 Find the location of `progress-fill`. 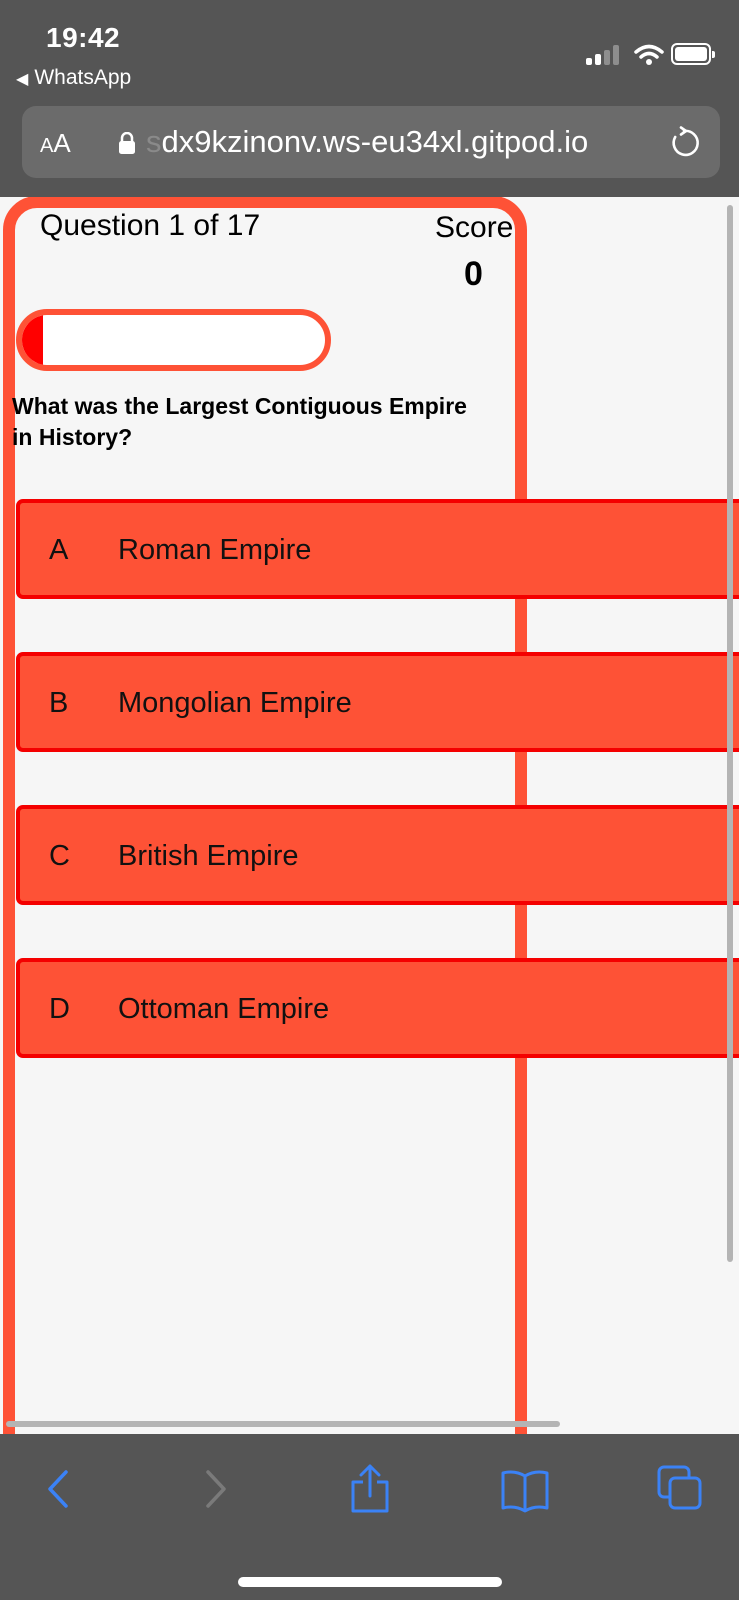

progress-fill is located at coordinates (33, 340).